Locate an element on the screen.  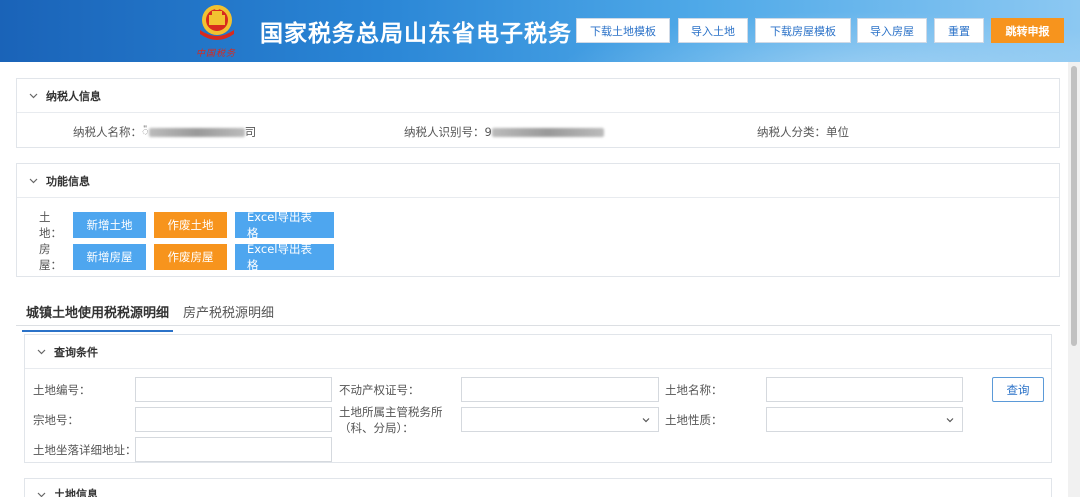
property-cert-input is located at coordinates (560, 389).